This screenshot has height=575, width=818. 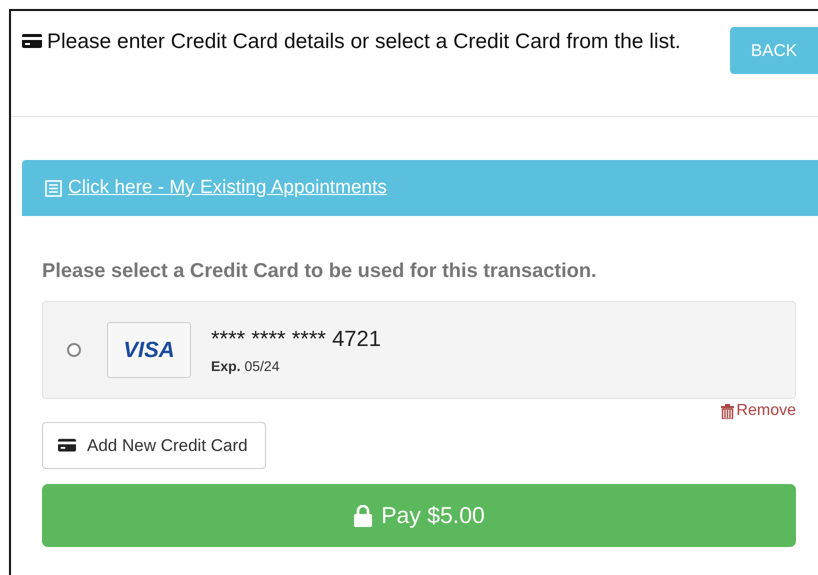 What do you see at coordinates (53, 188) in the screenshot?
I see `list-icon` at bounding box center [53, 188].